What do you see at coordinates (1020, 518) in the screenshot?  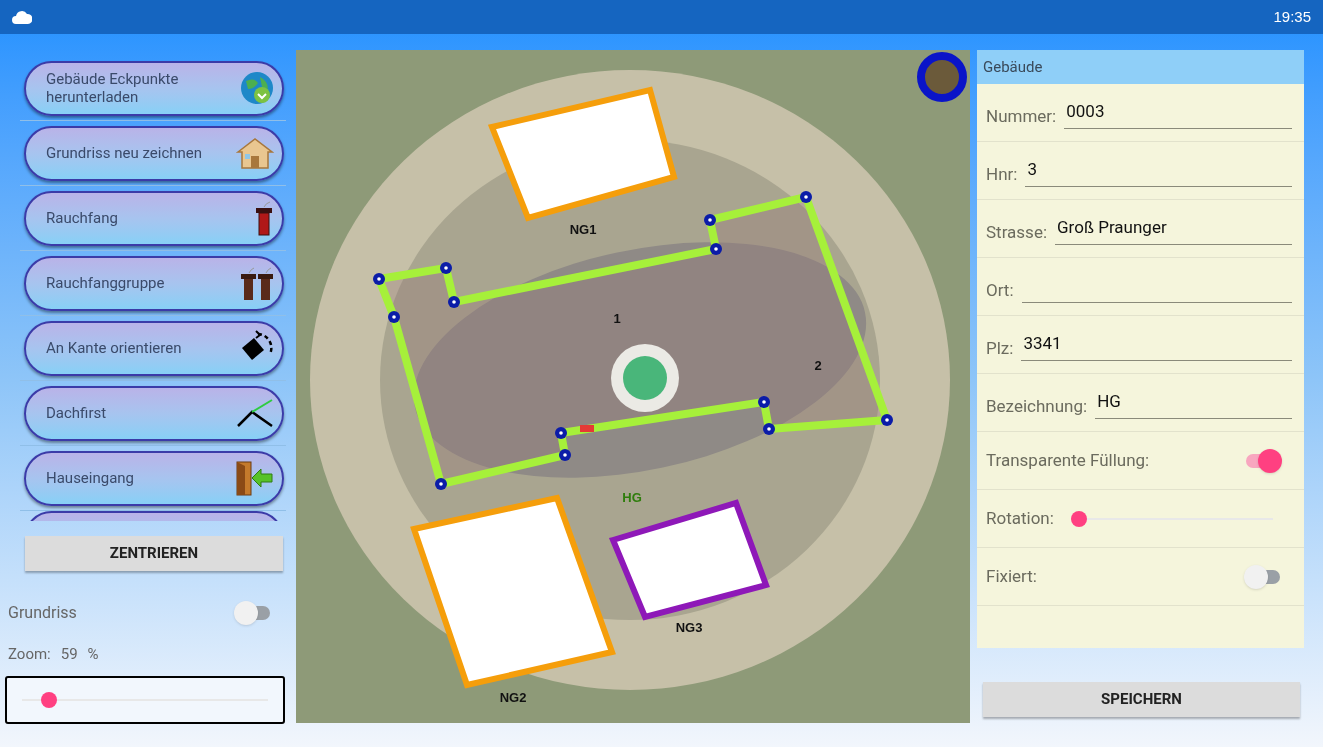 I see `field-label: Rotation:` at bounding box center [1020, 518].